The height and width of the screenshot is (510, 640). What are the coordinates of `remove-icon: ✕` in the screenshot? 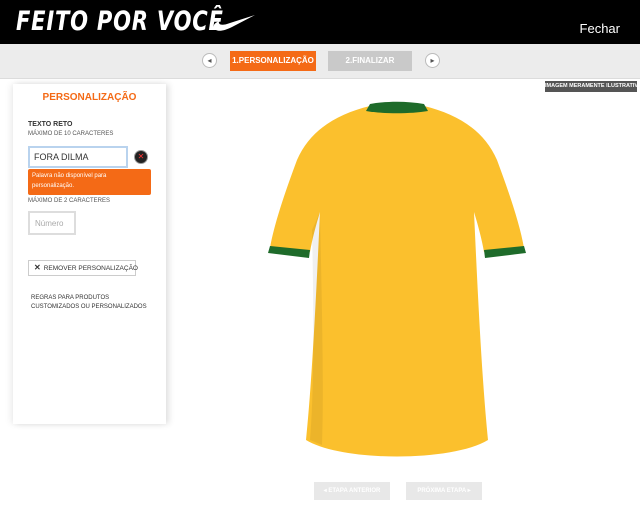 It's located at (37, 267).